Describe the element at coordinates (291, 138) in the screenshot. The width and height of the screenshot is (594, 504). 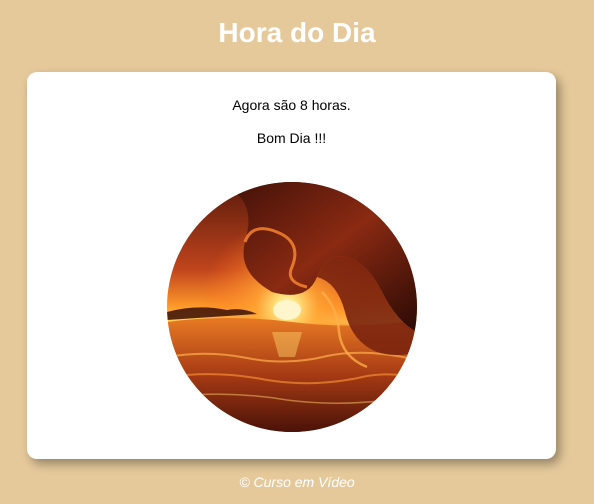
I see `greeting-message: Bom Dia !!!` at that location.